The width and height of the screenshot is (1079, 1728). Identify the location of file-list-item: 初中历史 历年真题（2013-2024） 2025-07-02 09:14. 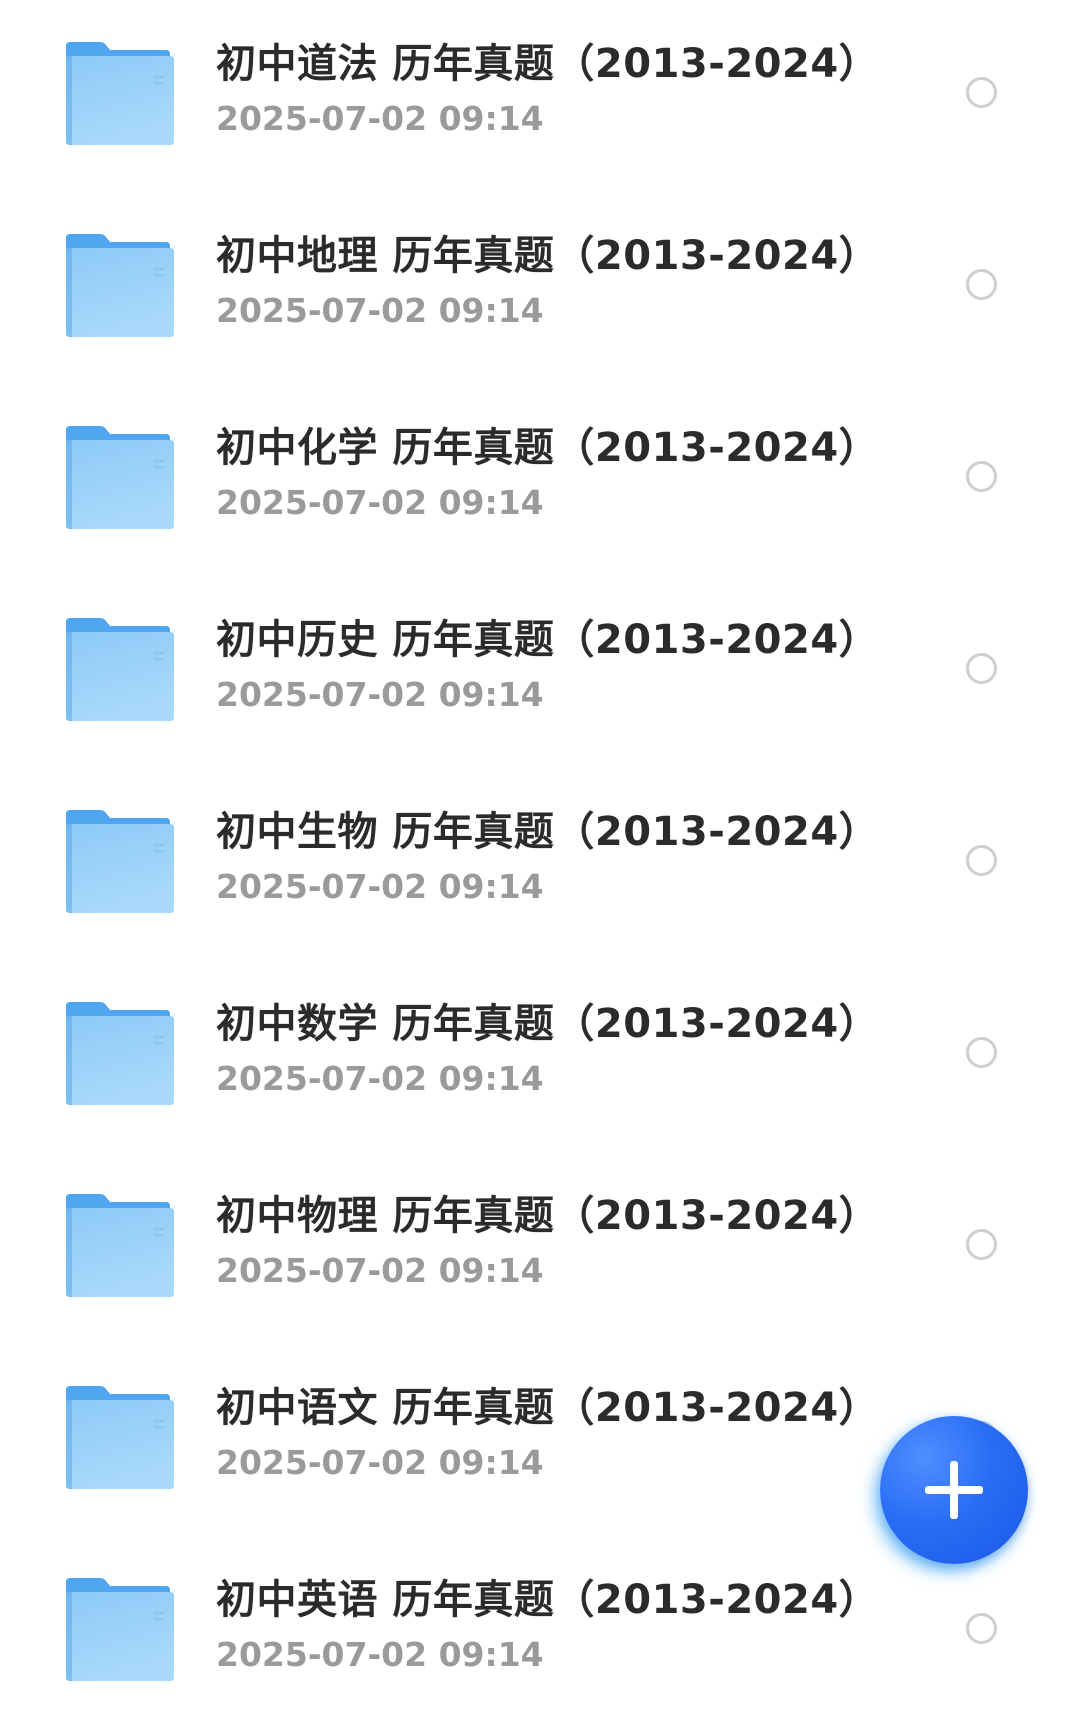
(539, 672).